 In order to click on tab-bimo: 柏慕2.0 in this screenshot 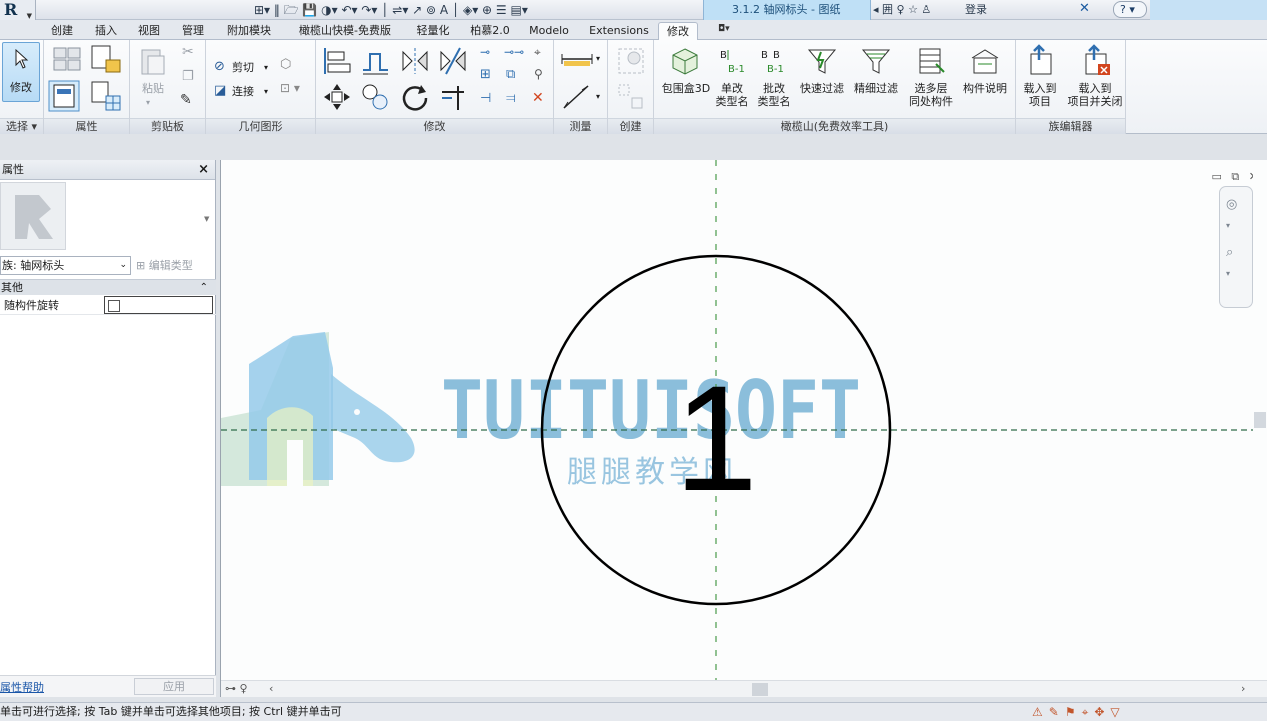, I will do `click(490, 31)`.